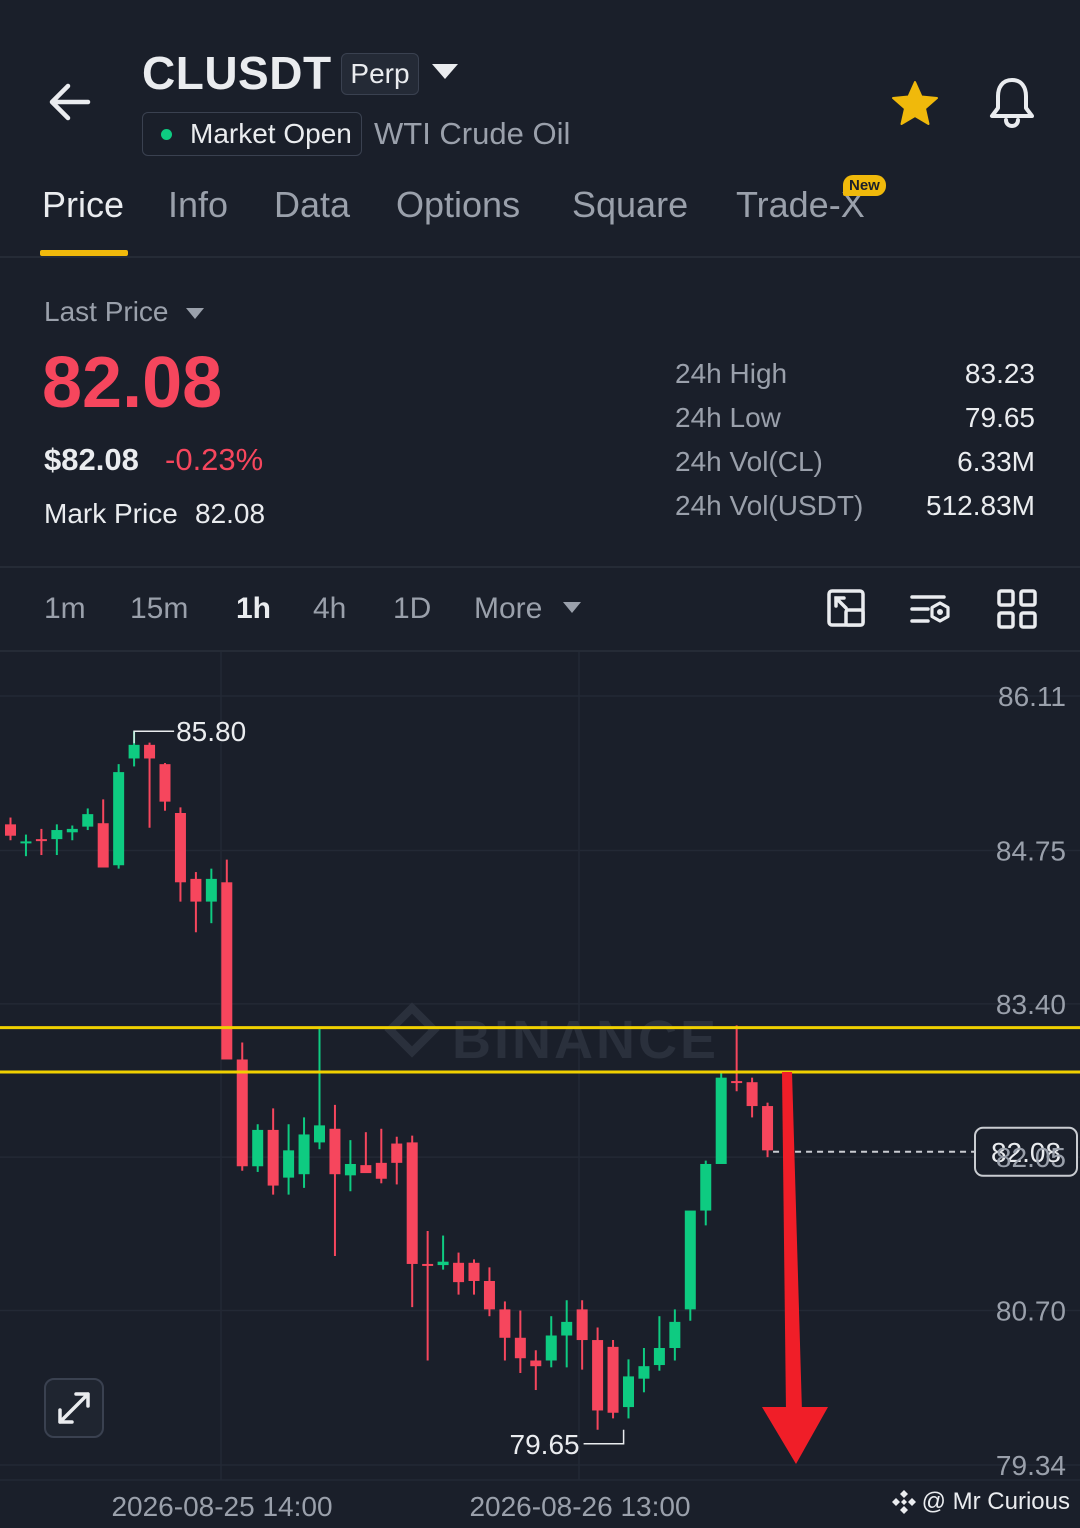 This screenshot has height=1528, width=1080. Describe the element at coordinates (445, 71) in the screenshot. I see `symbol-dropdown-icon` at that location.